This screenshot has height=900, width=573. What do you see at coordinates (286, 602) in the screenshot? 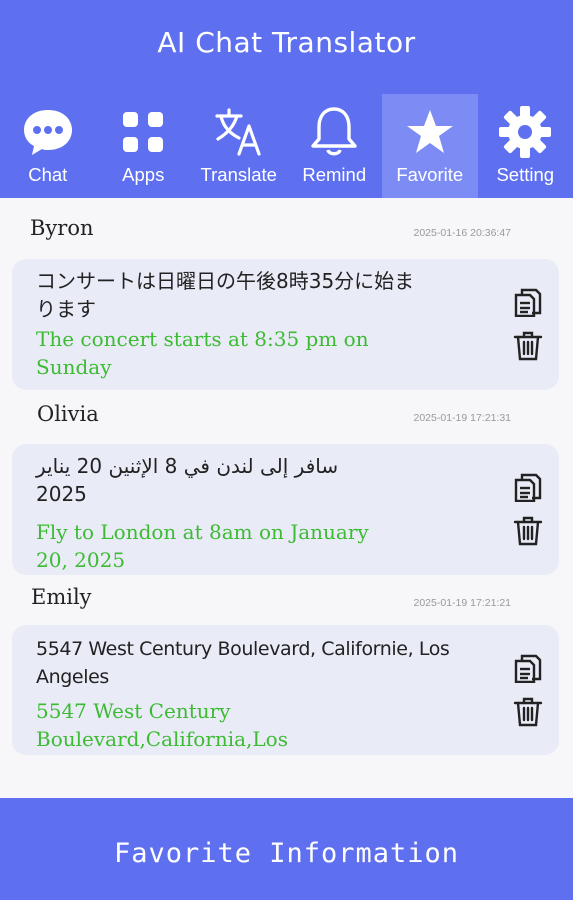
I see `entry-header: Emily 2025-01-19 17:21:21` at bounding box center [286, 602].